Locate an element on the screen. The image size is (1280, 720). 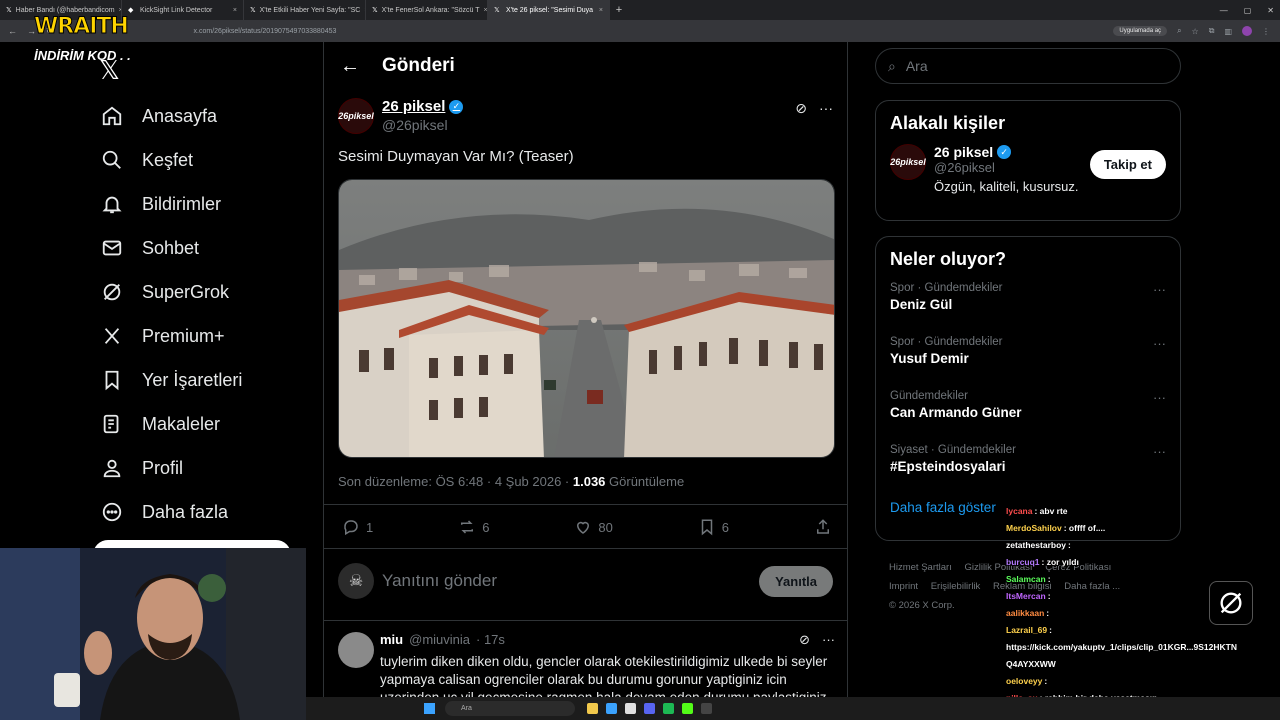
reply-author-handle: @miuvinia is located at coordinates (439, 639).